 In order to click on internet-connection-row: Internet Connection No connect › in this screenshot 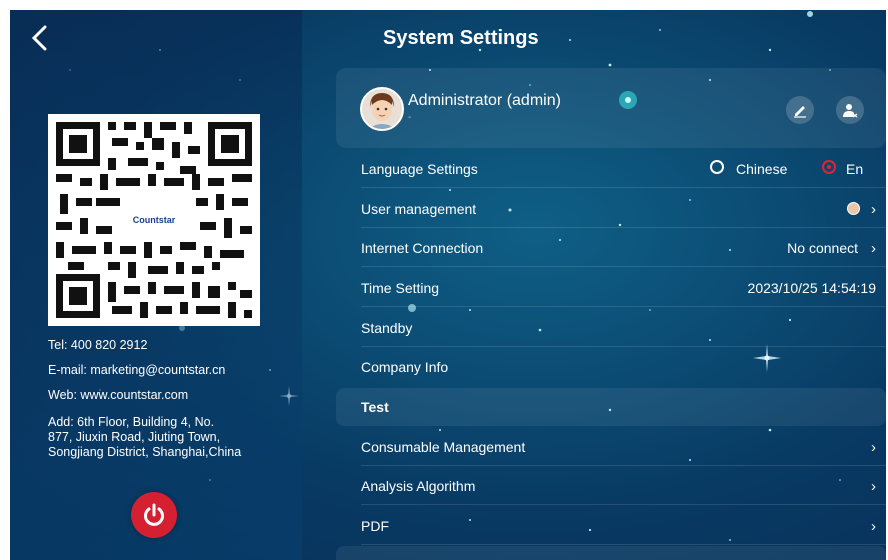, I will do `click(611, 248)`.